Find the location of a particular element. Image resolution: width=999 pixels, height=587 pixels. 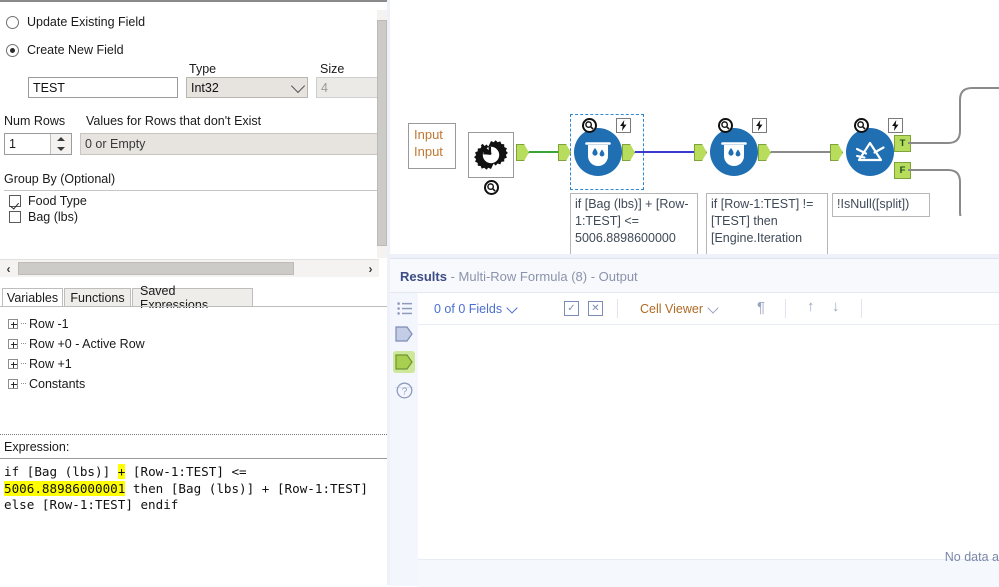

macro-tool-icon is located at coordinates (491, 155).